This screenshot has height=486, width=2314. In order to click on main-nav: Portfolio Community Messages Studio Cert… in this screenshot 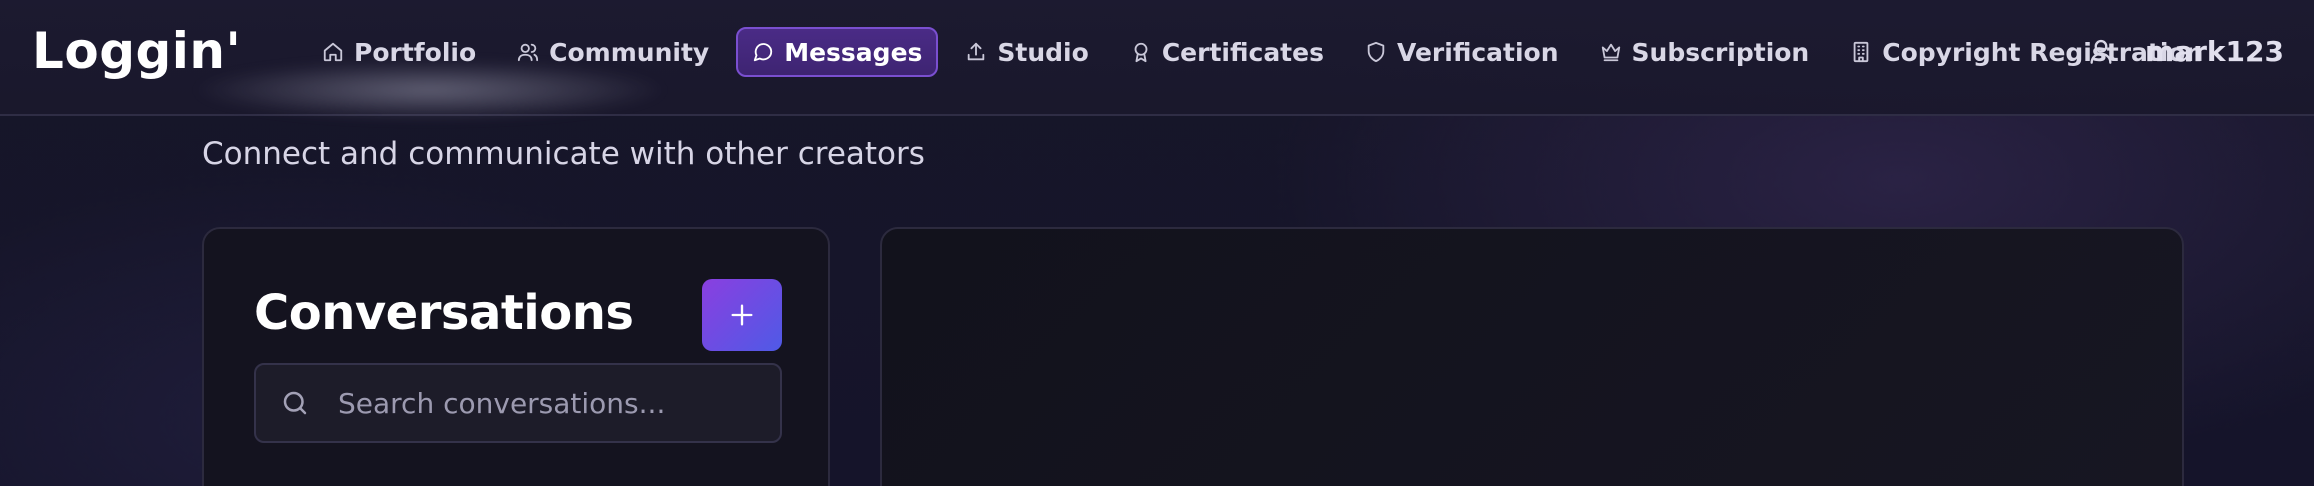, I will do `click(1269, 52)`.